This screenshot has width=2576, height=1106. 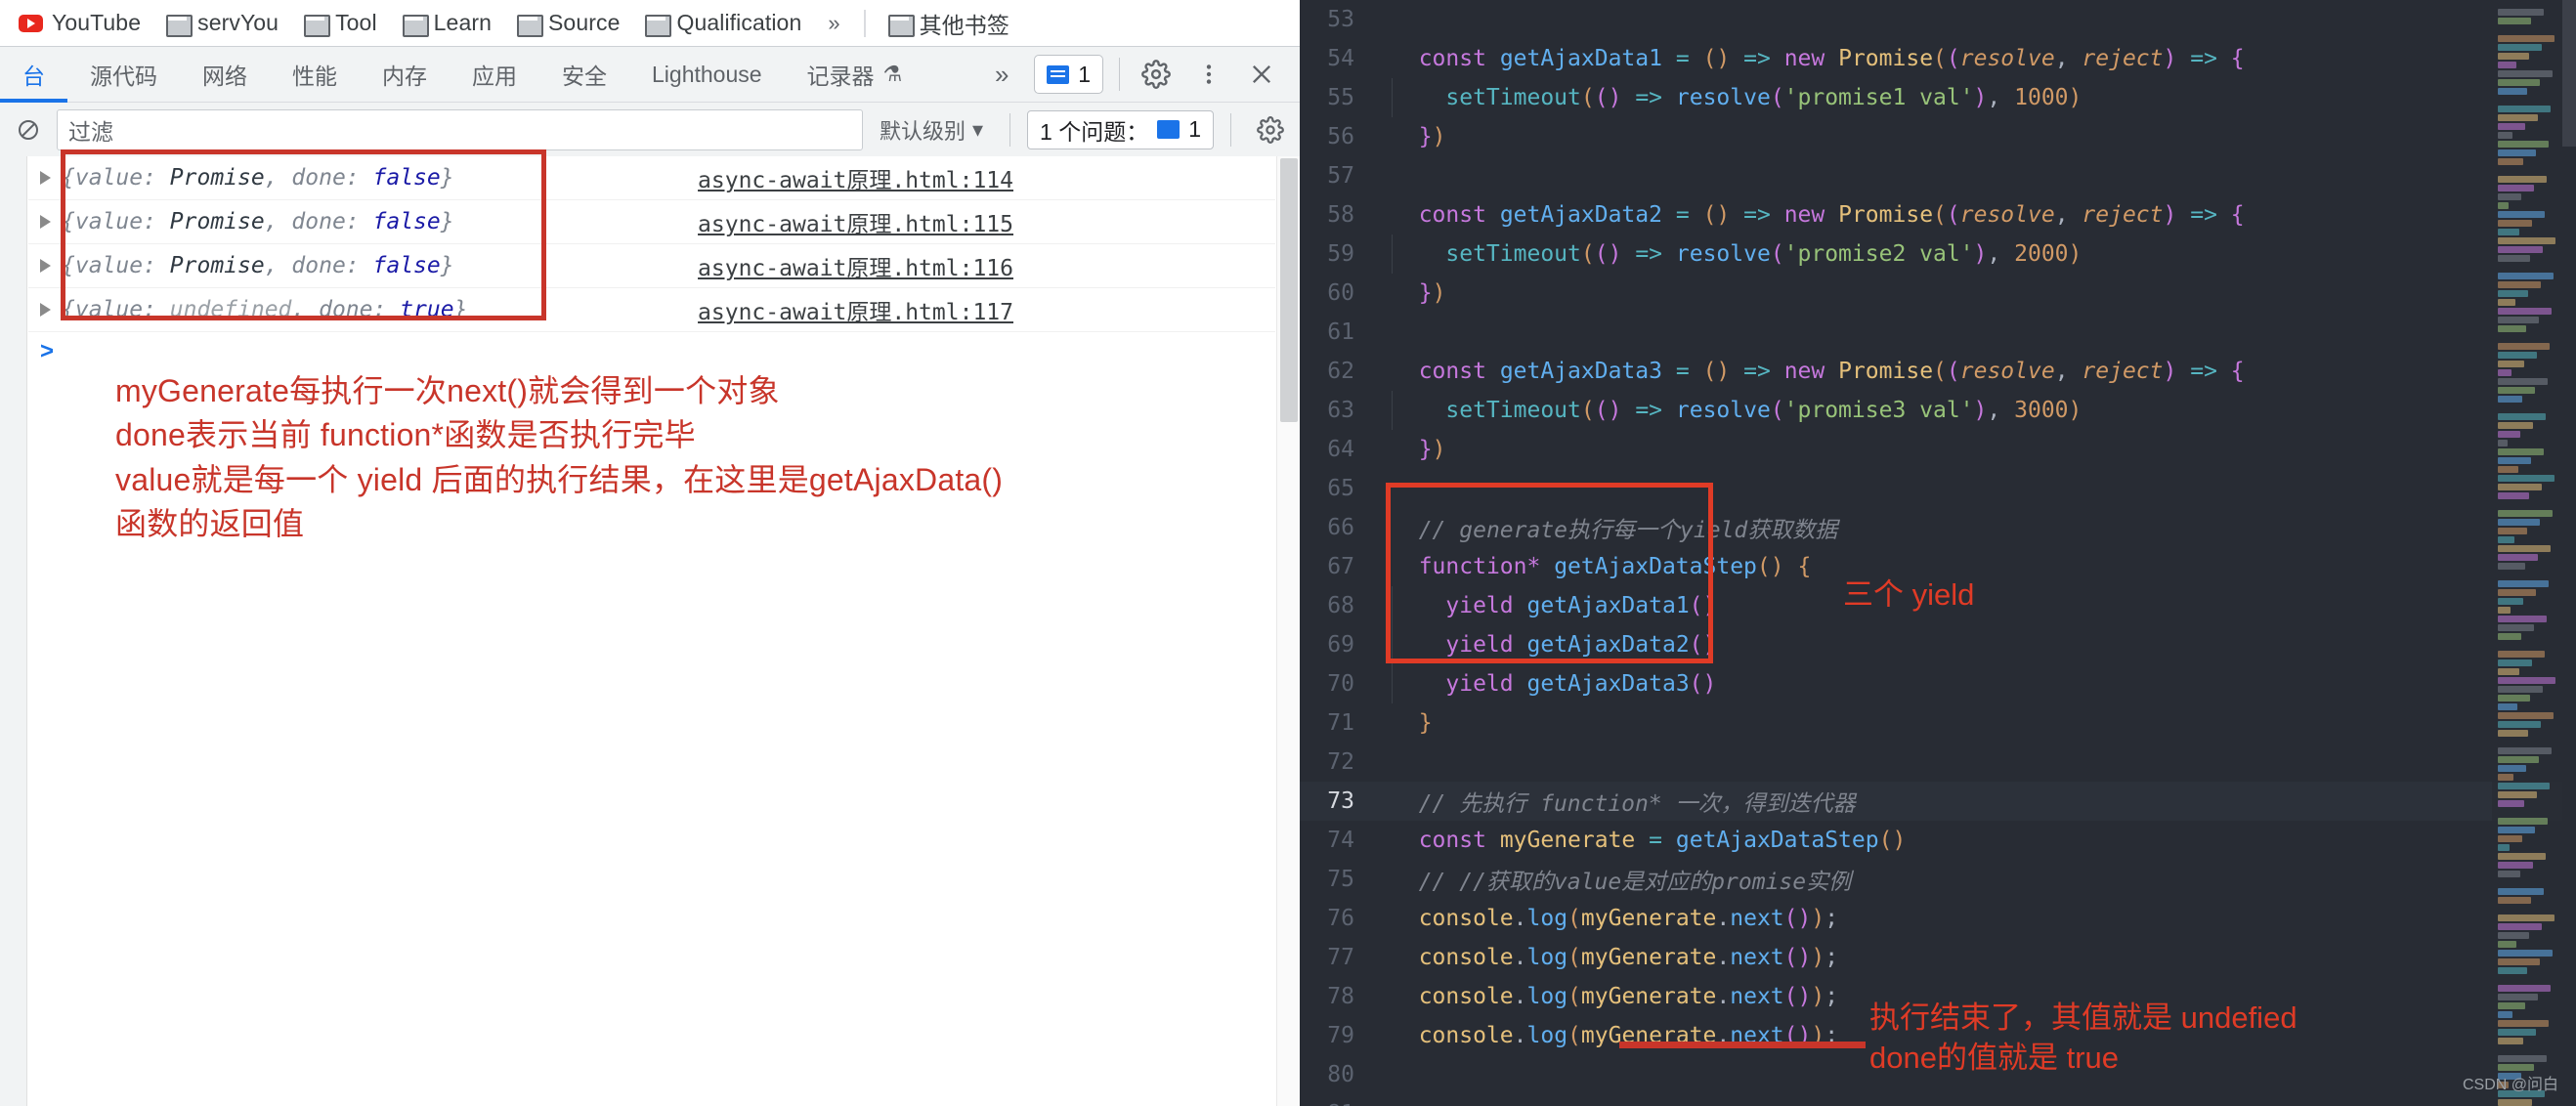 I want to click on clear-console-button, so click(x=29, y=129).